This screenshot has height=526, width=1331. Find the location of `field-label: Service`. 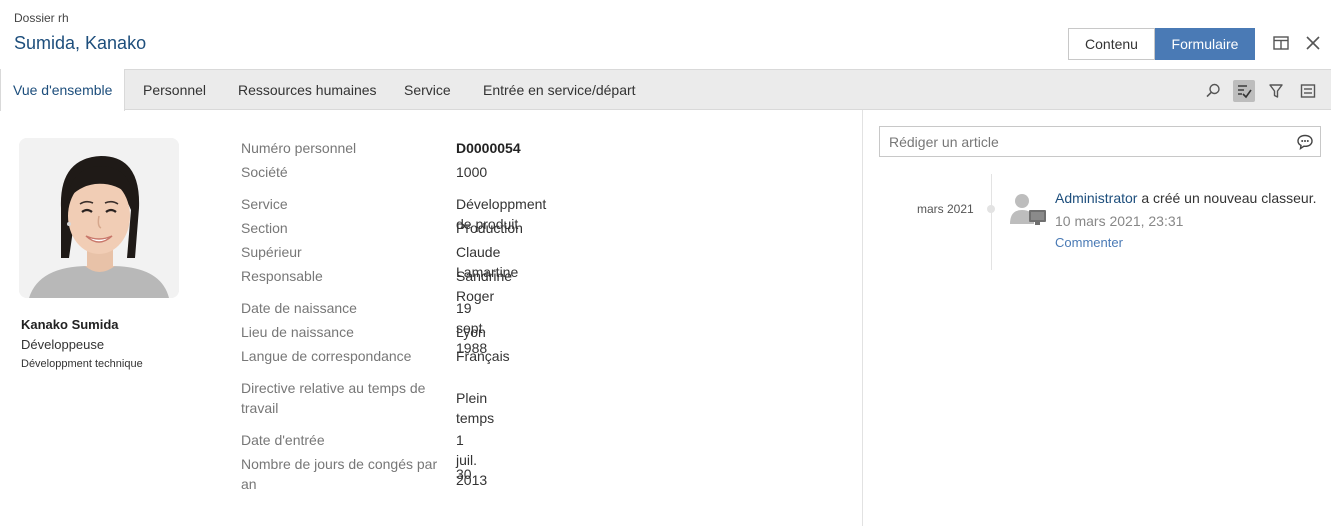

field-label: Service is located at coordinates (264, 204).